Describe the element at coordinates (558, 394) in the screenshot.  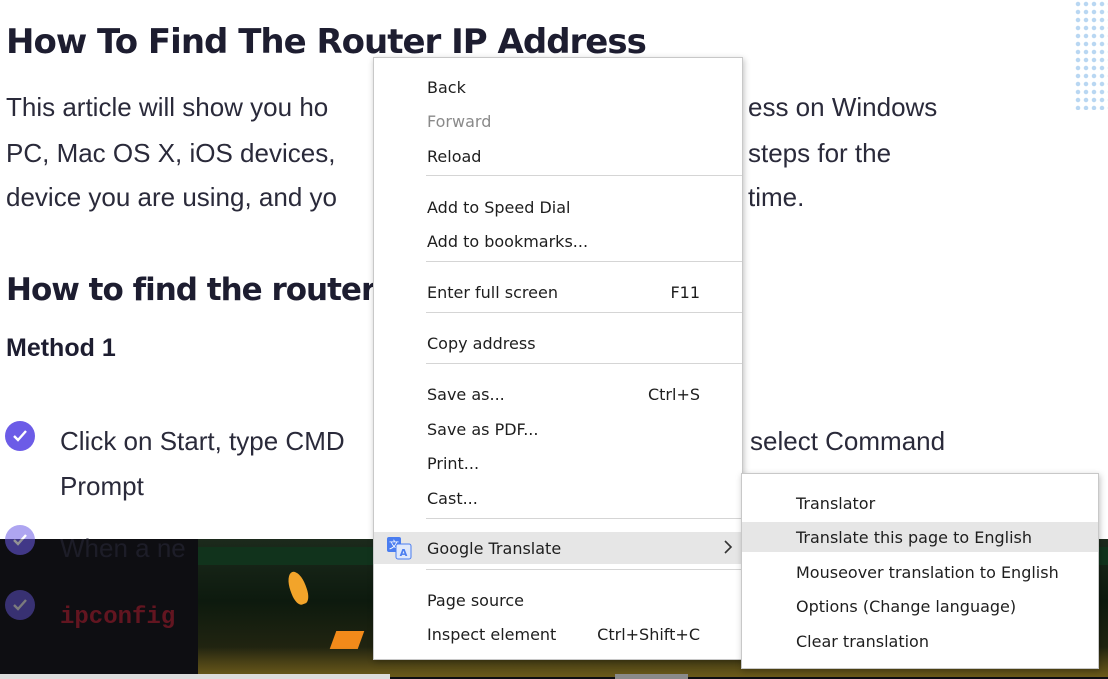
I see `menu-item-save-as: Save as... Ctrl+S` at that location.